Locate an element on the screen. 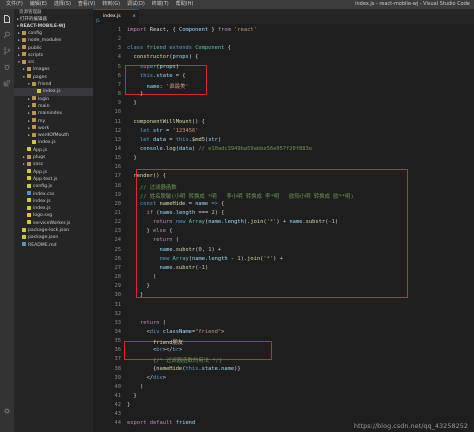 Image resolution: width=474 pixels, height=432 pixels. file-tree-label: node_modules is located at coordinates (45, 41).